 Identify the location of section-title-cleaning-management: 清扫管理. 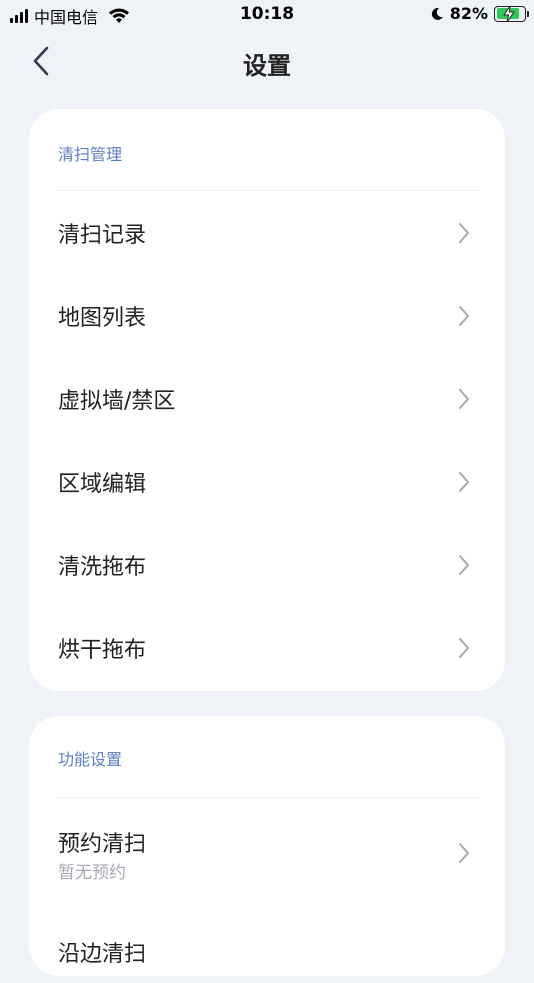
(90, 154).